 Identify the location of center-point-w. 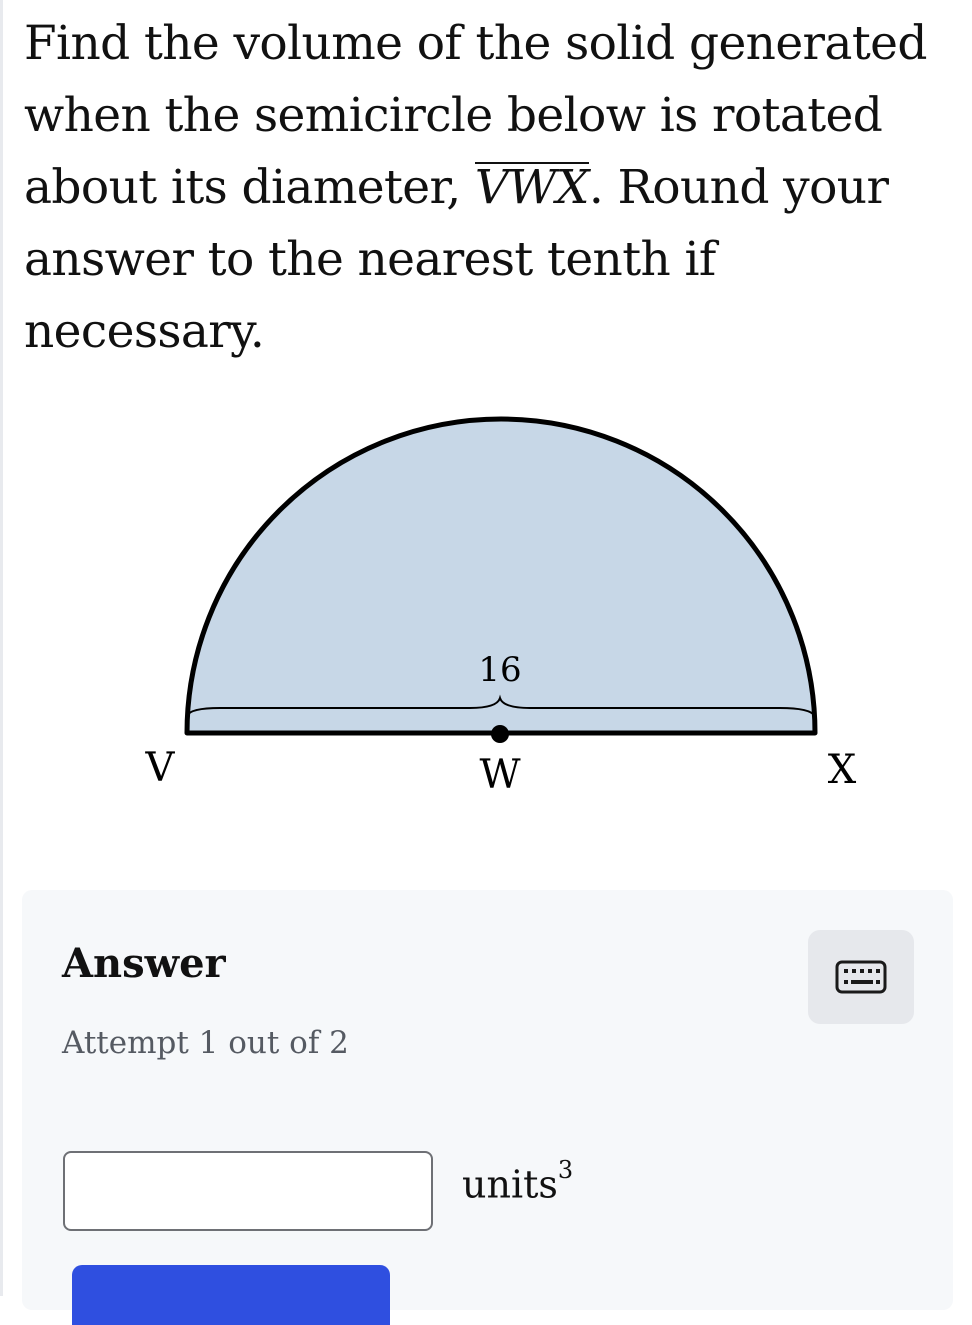
(500, 734).